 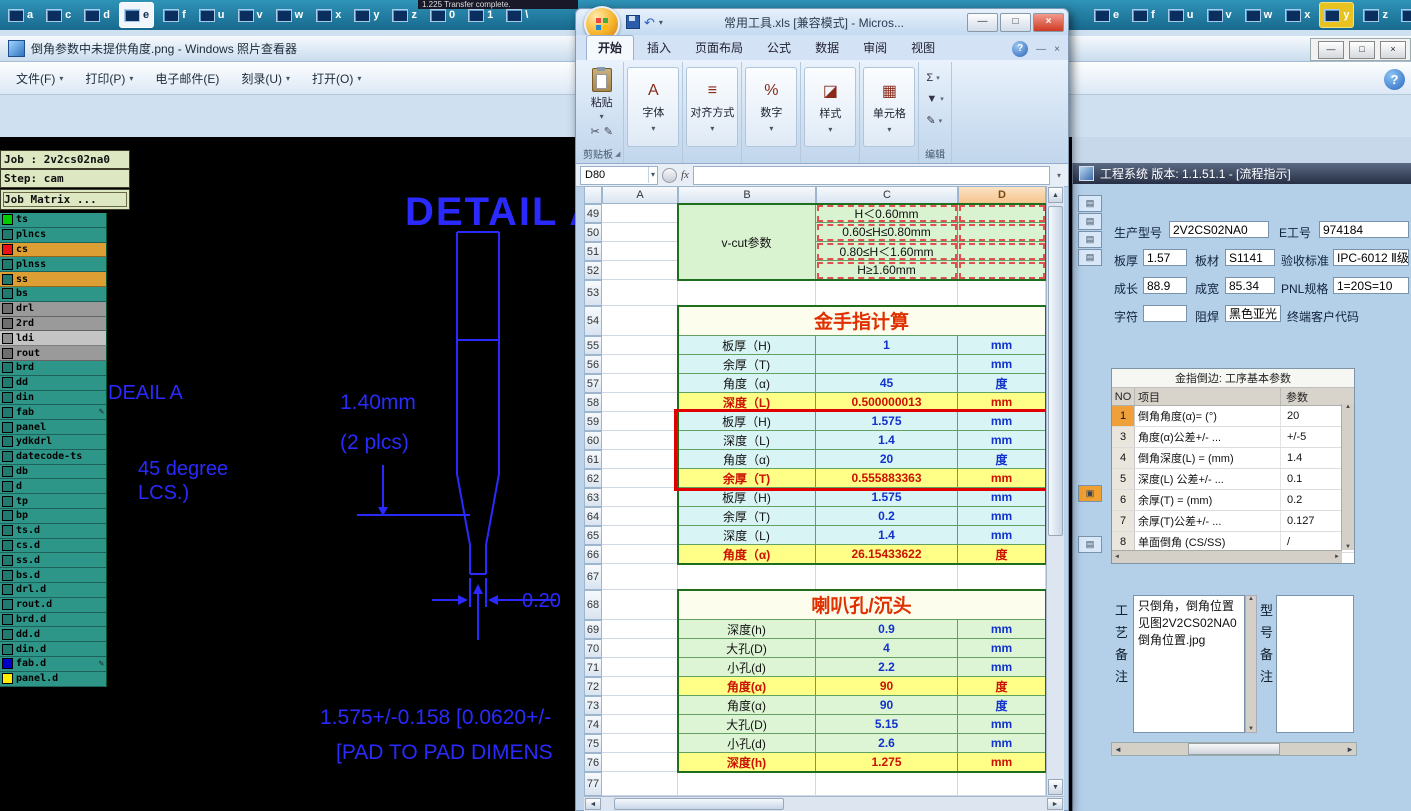 What do you see at coordinates (1250, 257) in the screenshot?
I see `field-input-material: S1141` at bounding box center [1250, 257].